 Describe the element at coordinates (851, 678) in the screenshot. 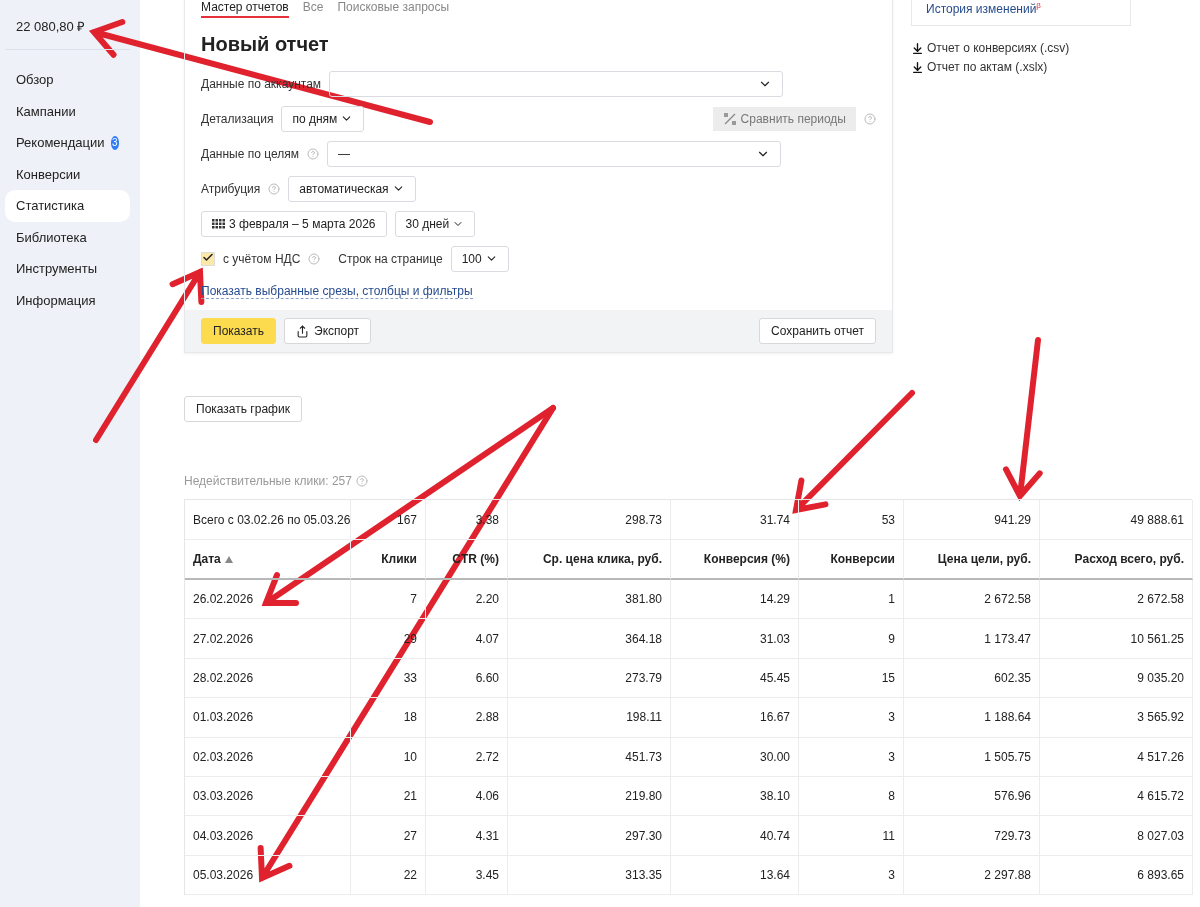

I see `table-cell: 15` at that location.